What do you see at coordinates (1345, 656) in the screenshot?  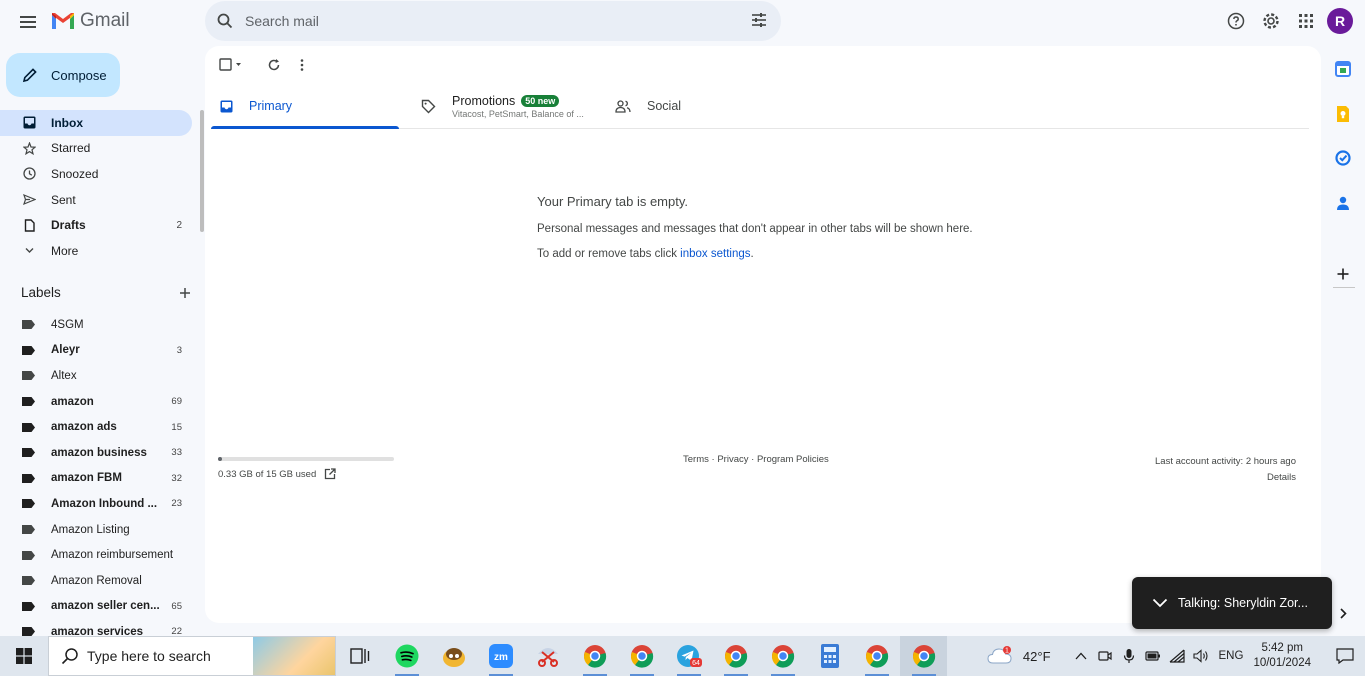 I see `notification-center-icon` at bounding box center [1345, 656].